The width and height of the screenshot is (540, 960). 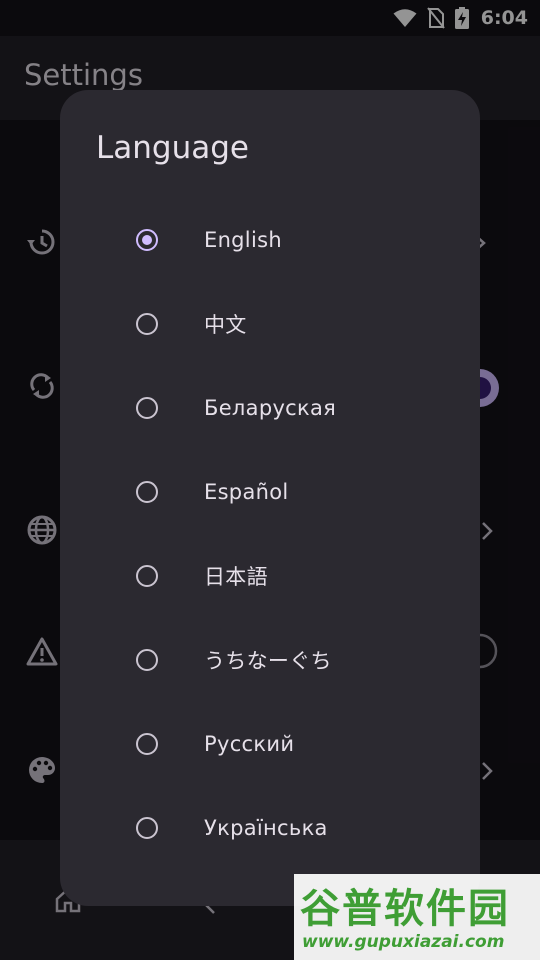 I want to click on watermark: 谷普软件园 www.gupuxiazai.com, so click(x=417, y=917).